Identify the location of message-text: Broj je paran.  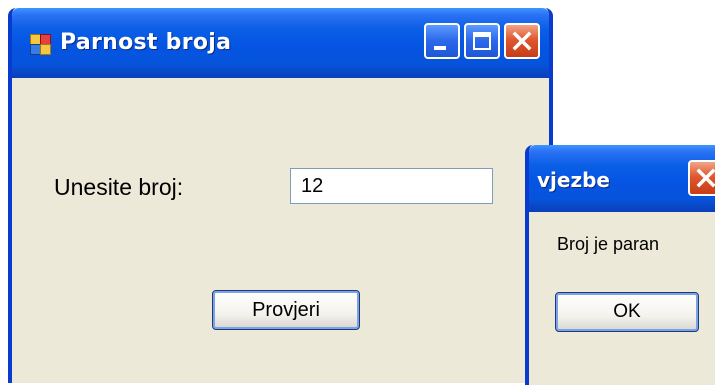
(608, 244).